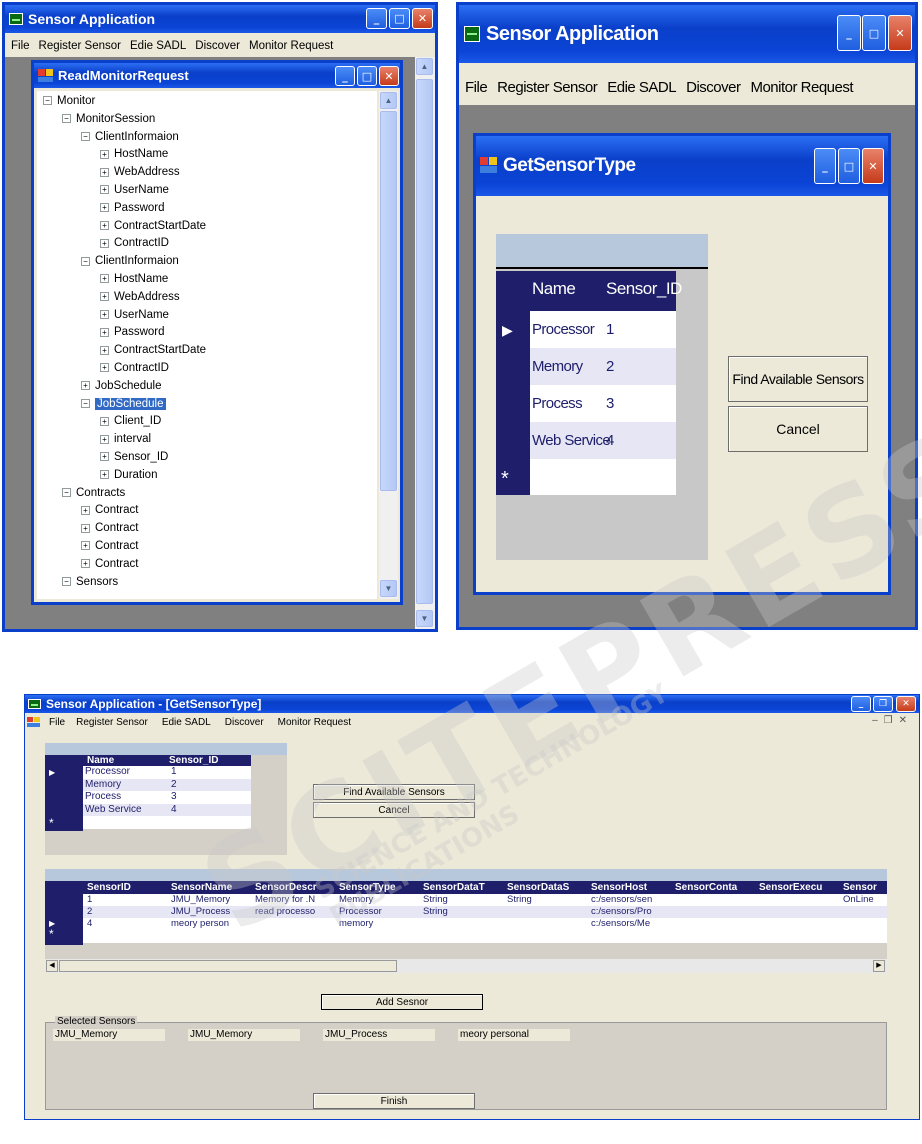  What do you see at coordinates (123, 403) in the screenshot?
I see `tree-node: − JobSchedule` at bounding box center [123, 403].